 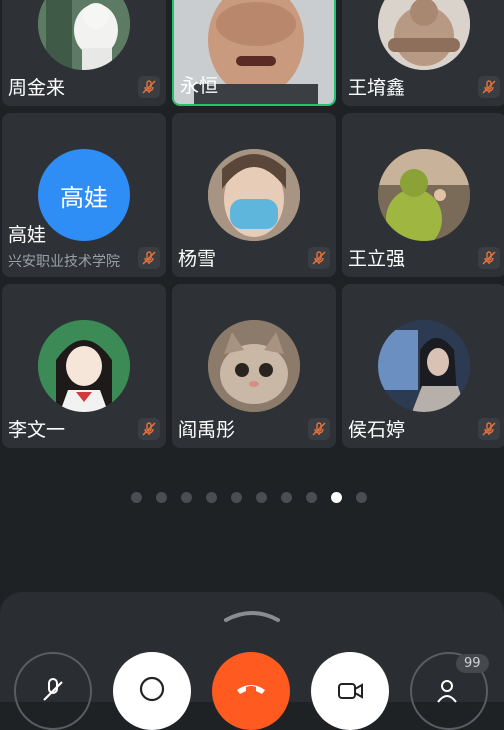 I want to click on participant-tile-active-speaker: 永恒, so click(x=254, y=53).